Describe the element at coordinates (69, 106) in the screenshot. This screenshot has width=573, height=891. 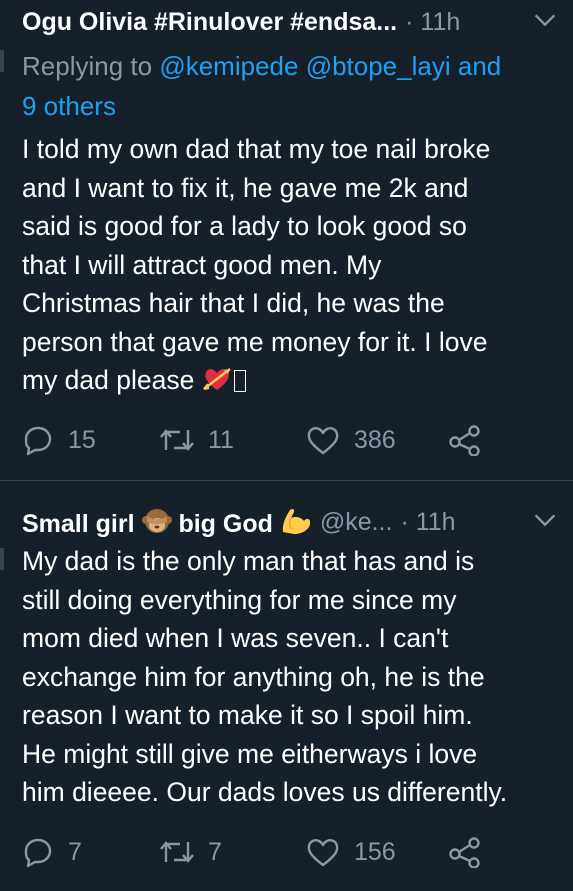
I see `others-link: 9 others` at that location.